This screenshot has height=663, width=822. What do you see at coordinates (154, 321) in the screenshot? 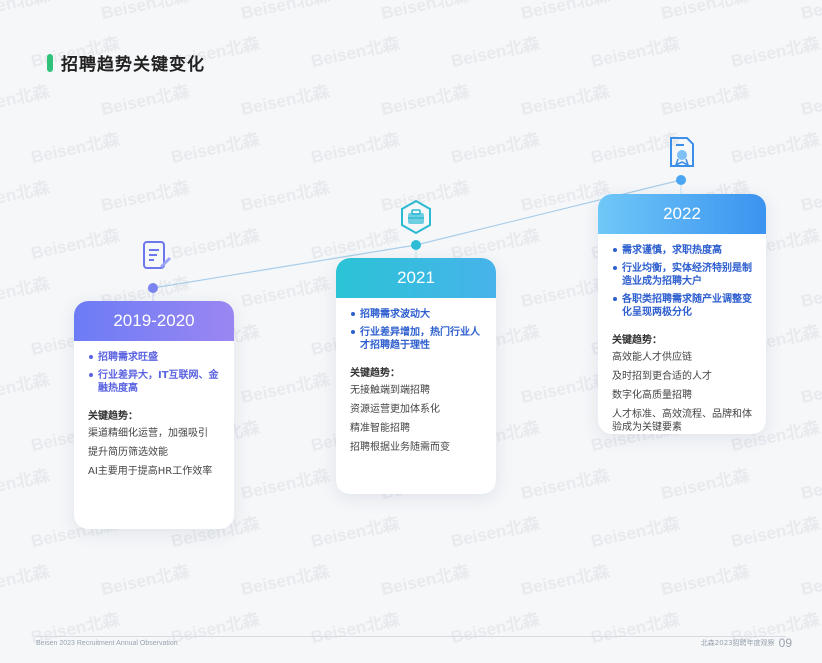
I see `card-year: 2019-2020` at bounding box center [154, 321].